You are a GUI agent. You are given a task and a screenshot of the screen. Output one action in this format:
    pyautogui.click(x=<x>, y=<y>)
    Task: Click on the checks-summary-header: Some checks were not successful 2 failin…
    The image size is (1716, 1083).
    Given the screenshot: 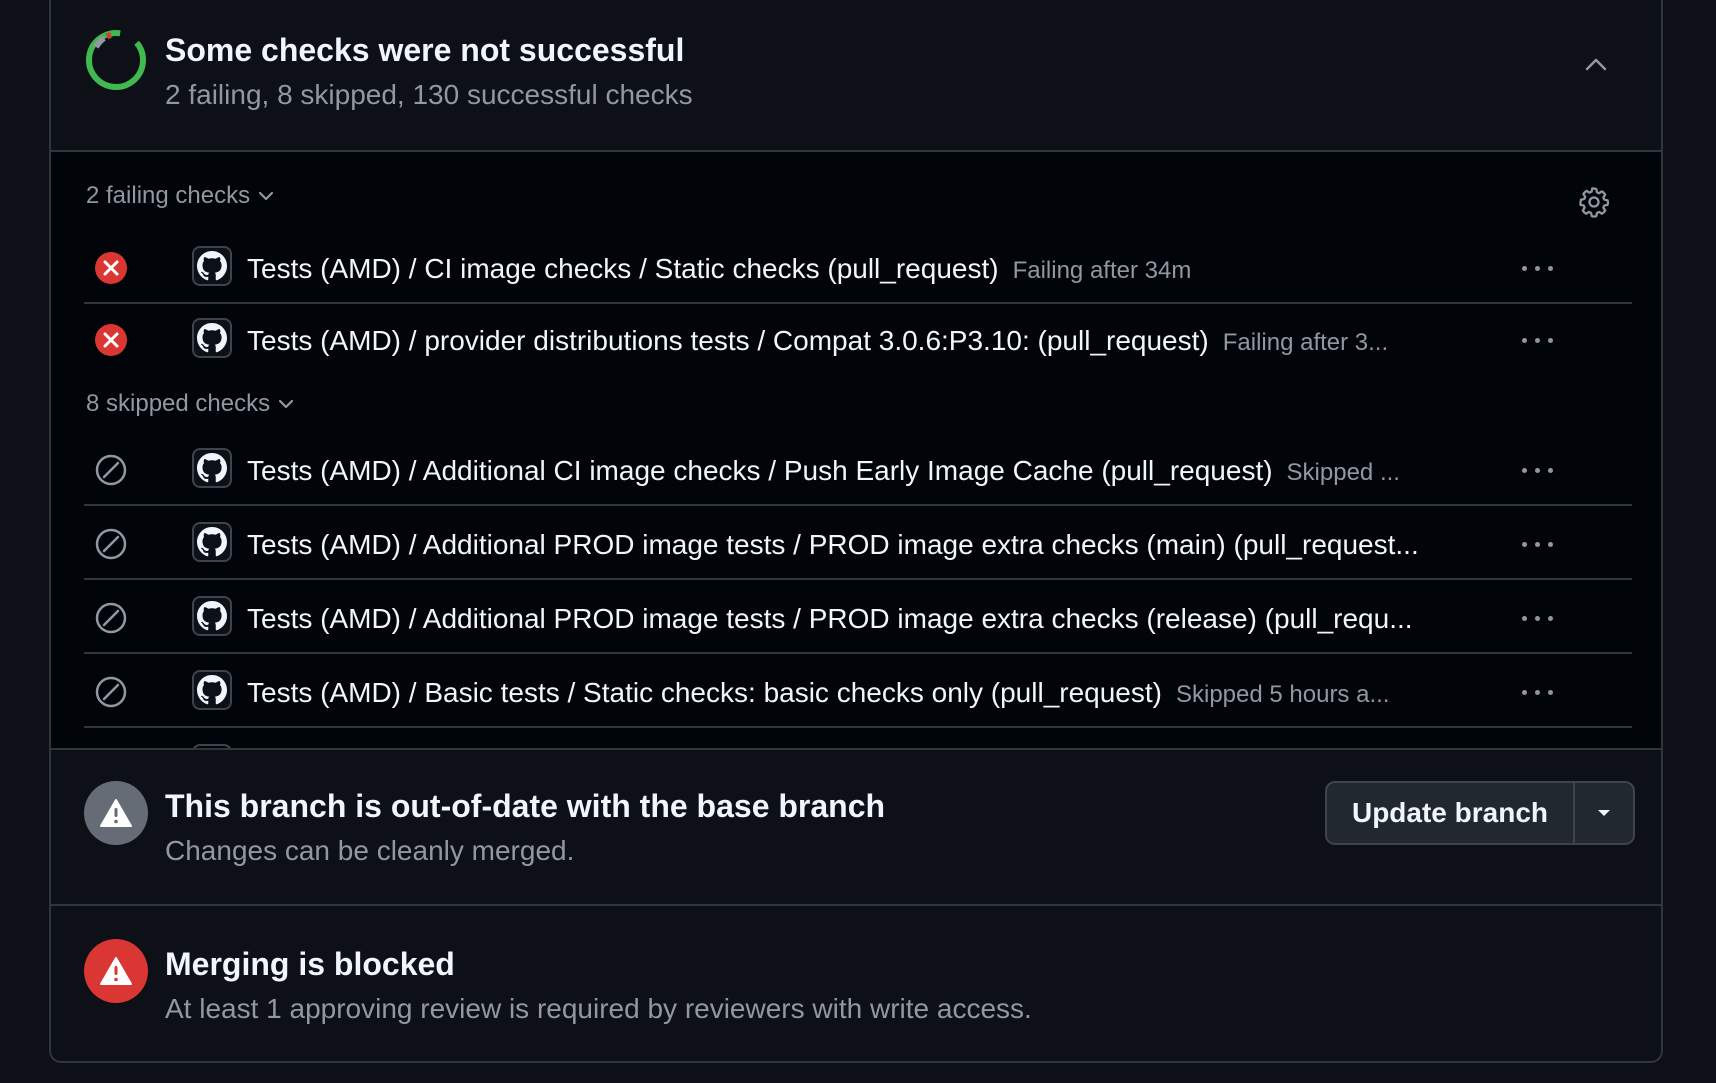 What is the action you would take?
    pyautogui.click(x=856, y=76)
    